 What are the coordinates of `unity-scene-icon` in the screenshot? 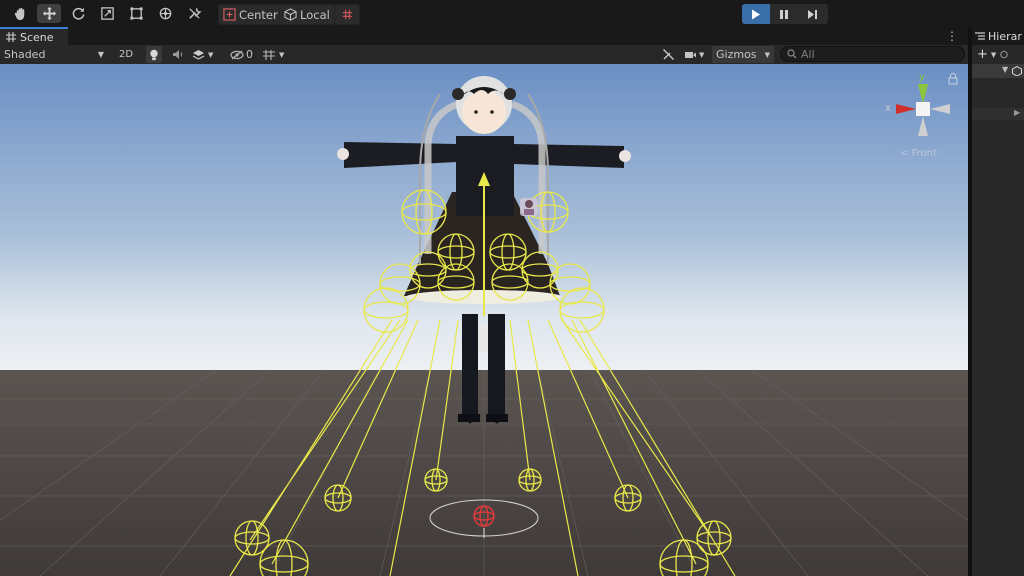 It's located at (1017, 71).